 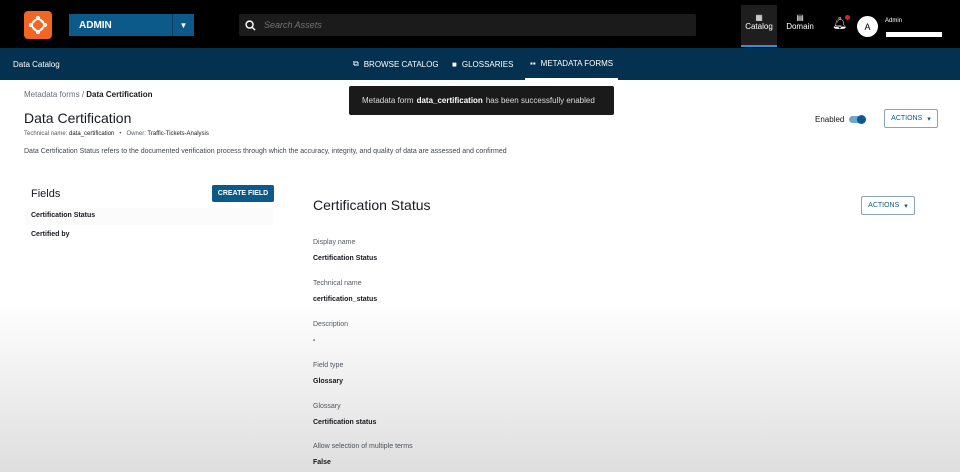 I want to click on toast-suffix: has been successfully enabled, so click(x=540, y=100).